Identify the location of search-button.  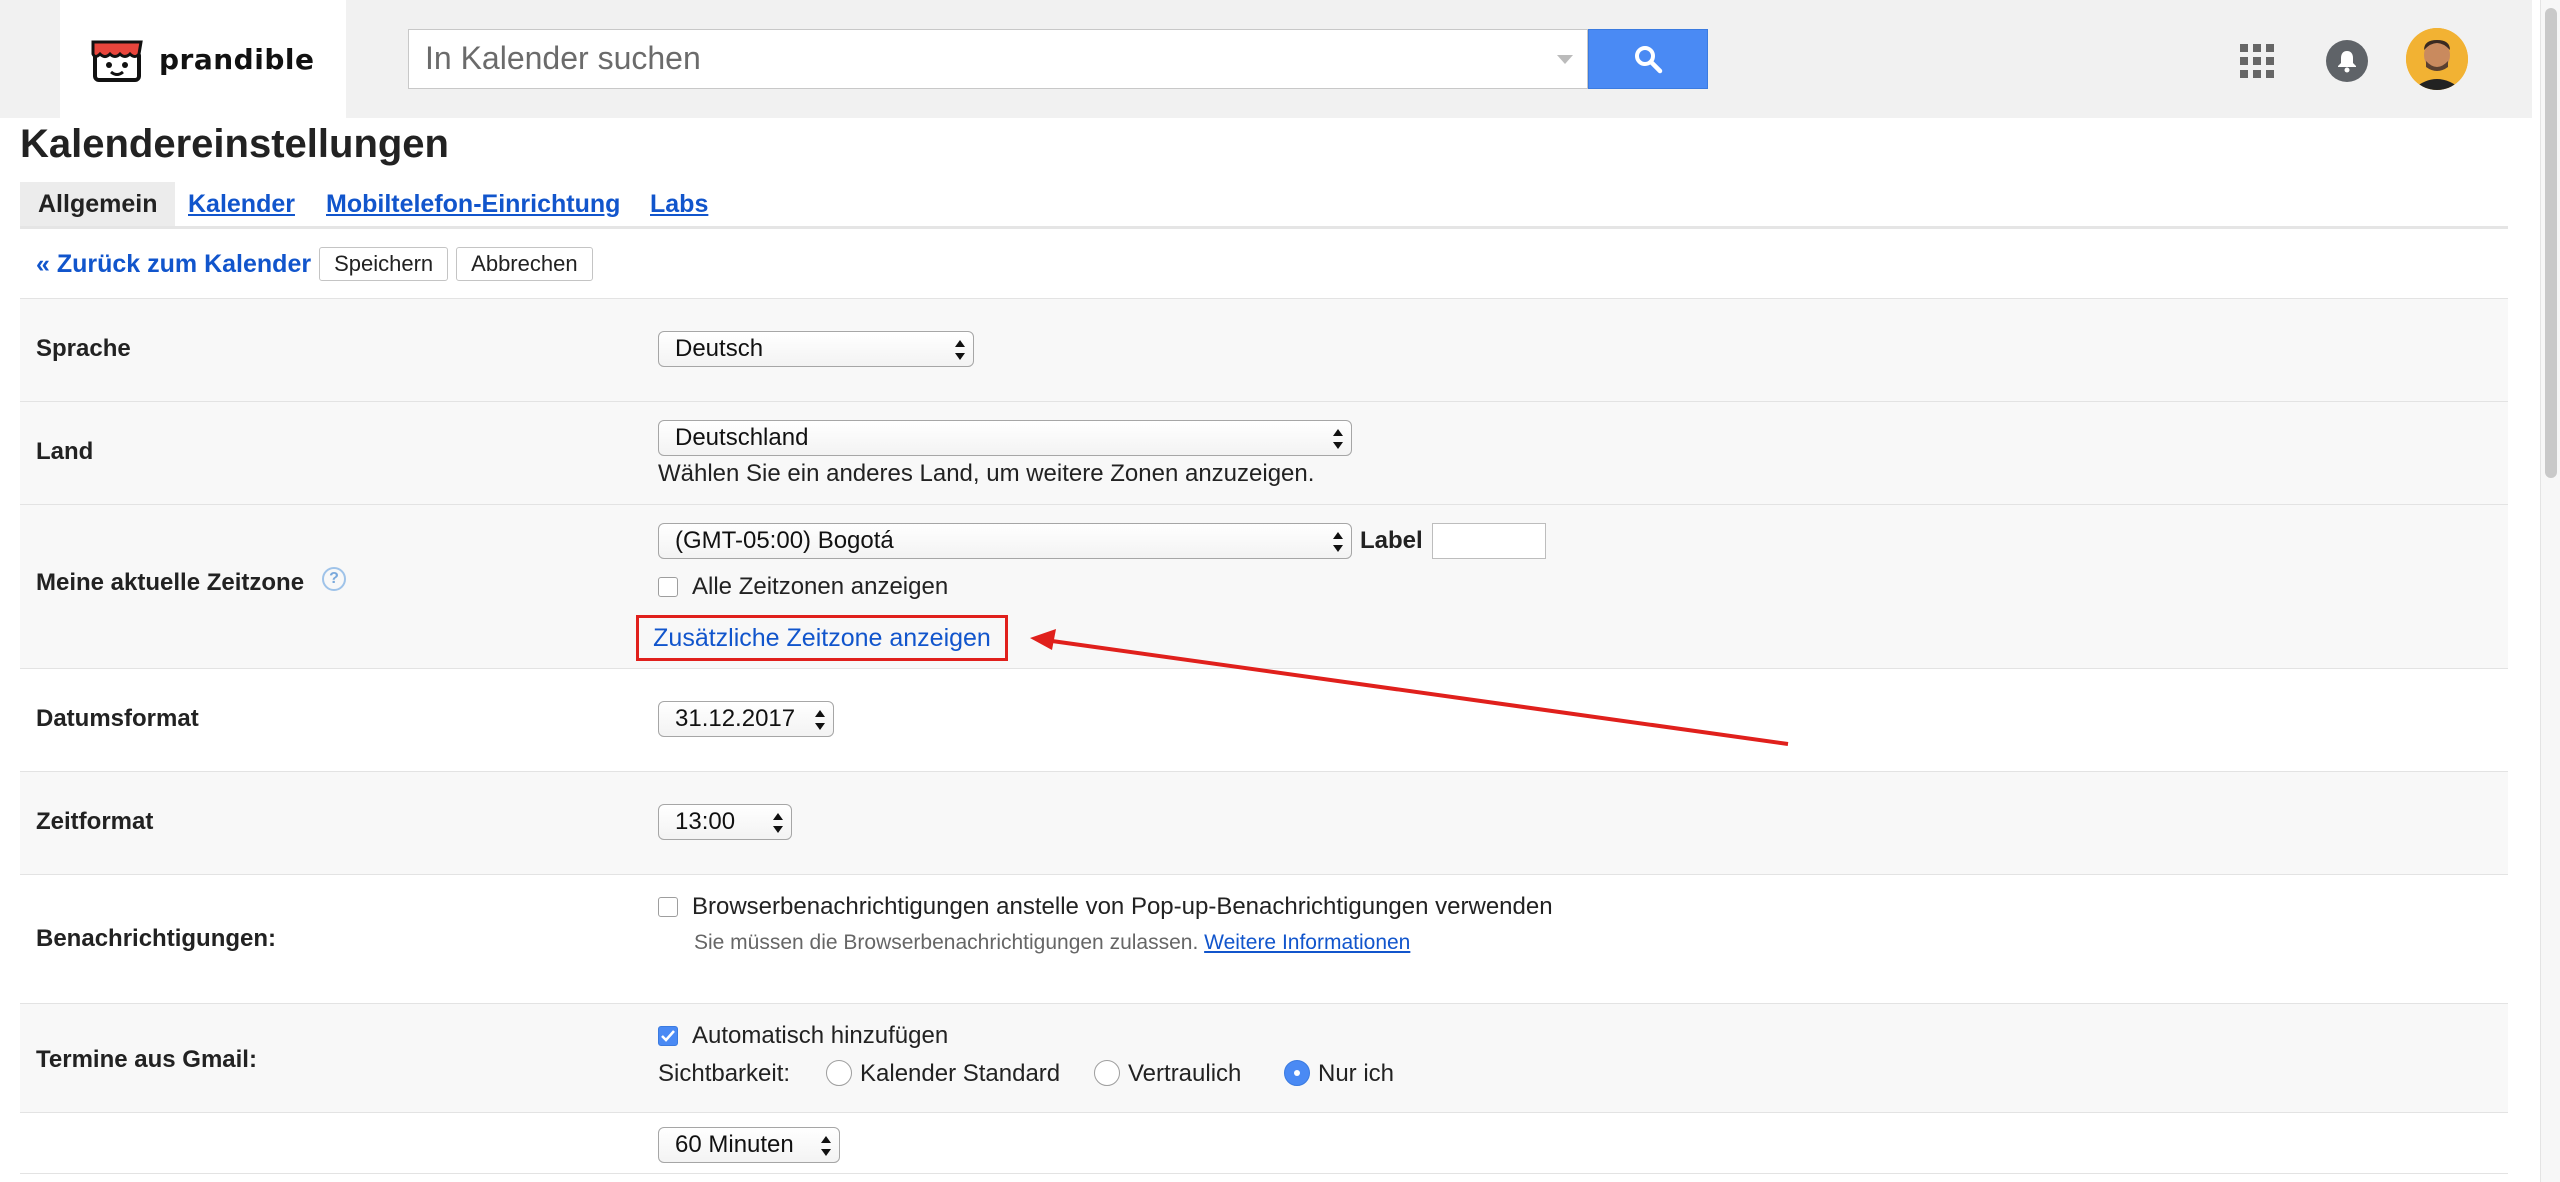
(1648, 59).